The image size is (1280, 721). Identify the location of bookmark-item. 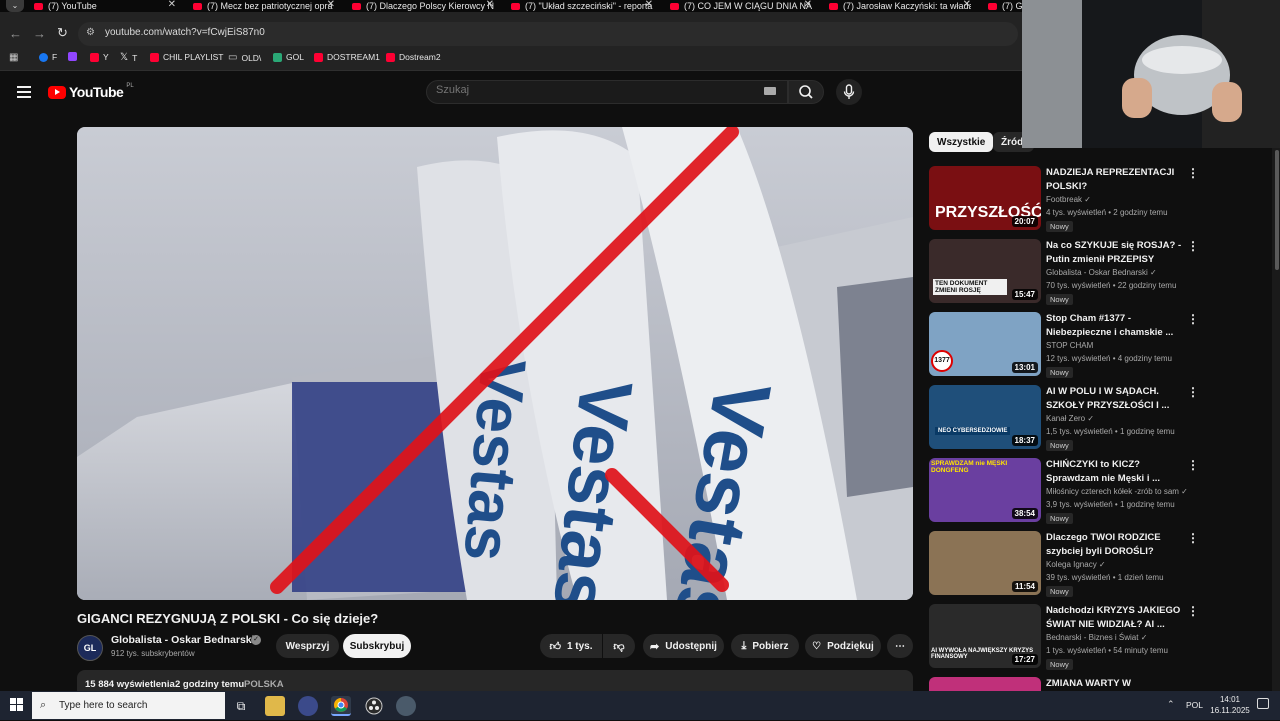
(72, 56).